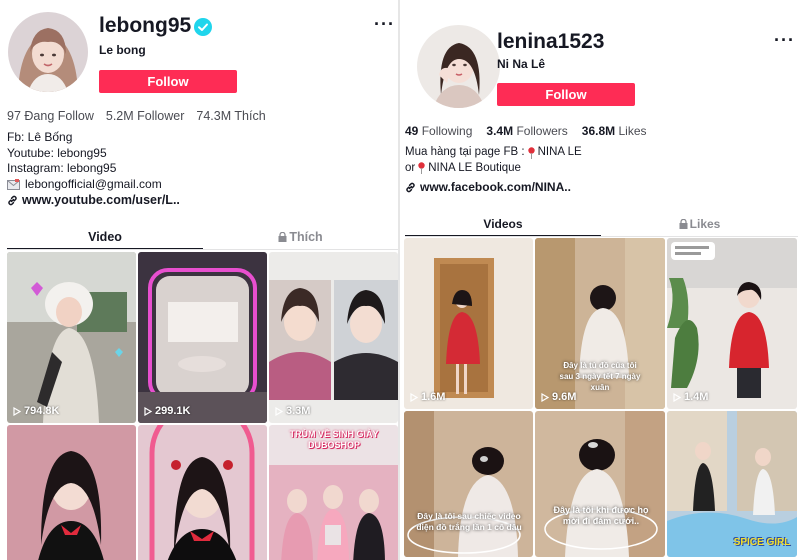 This screenshot has height=560, width=800. I want to click on video-thumbnail: 794.8K, so click(71, 337).